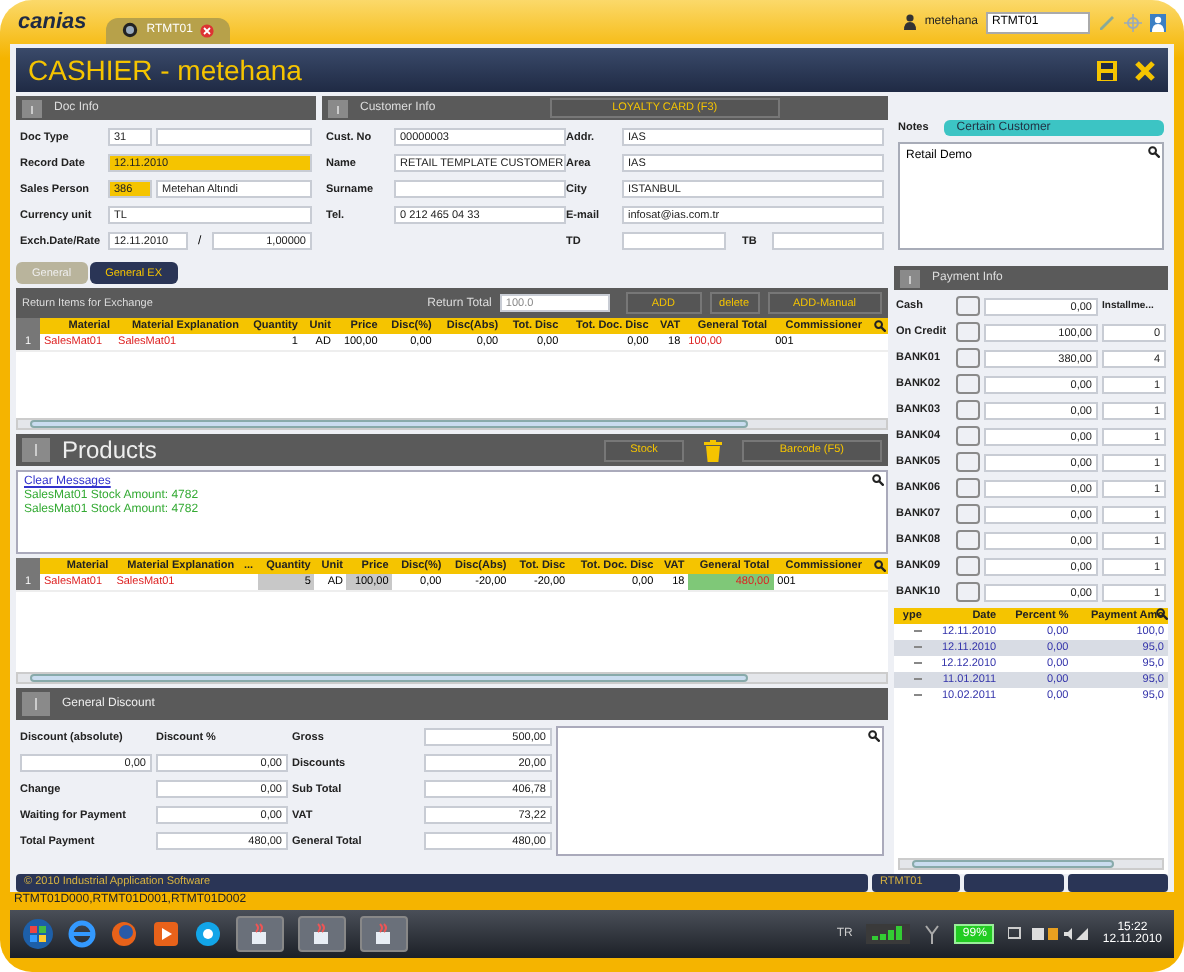 The image size is (1184, 972). What do you see at coordinates (130, 30) in the screenshot?
I see `globe-icon` at bounding box center [130, 30].